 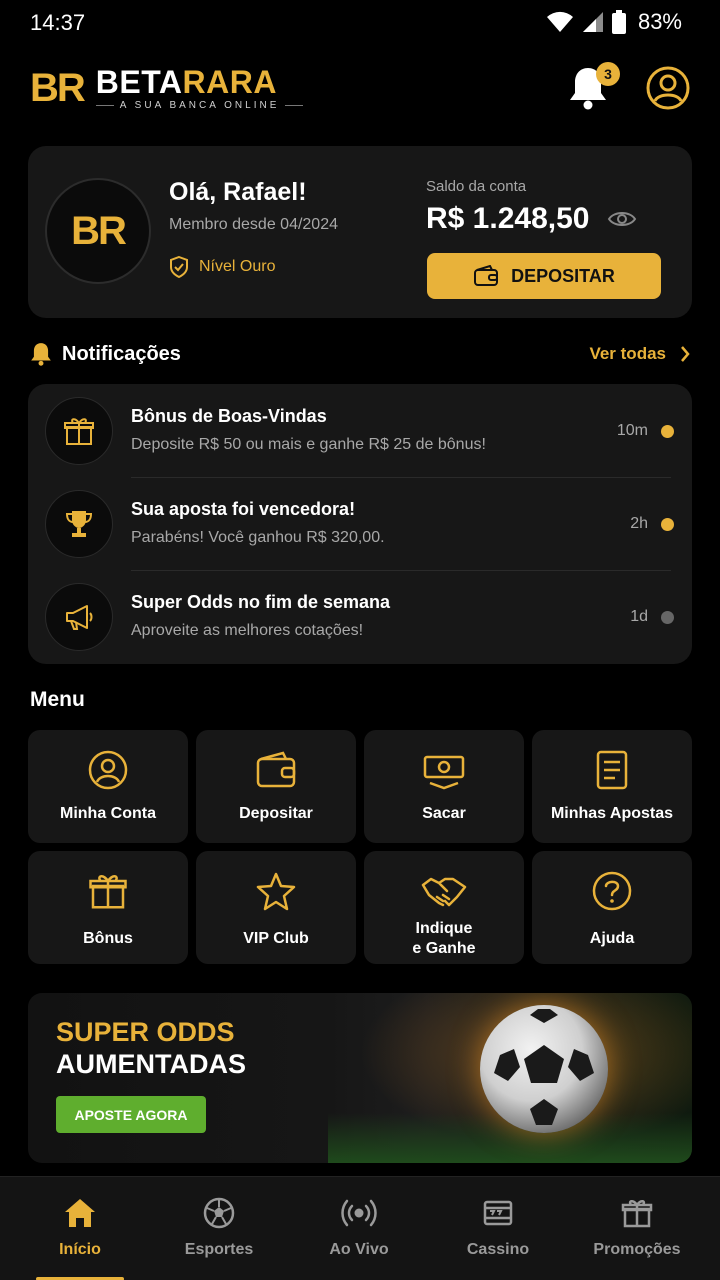 What do you see at coordinates (261, 602) in the screenshot?
I see `notification-title: Super Odds no fim de semana` at bounding box center [261, 602].